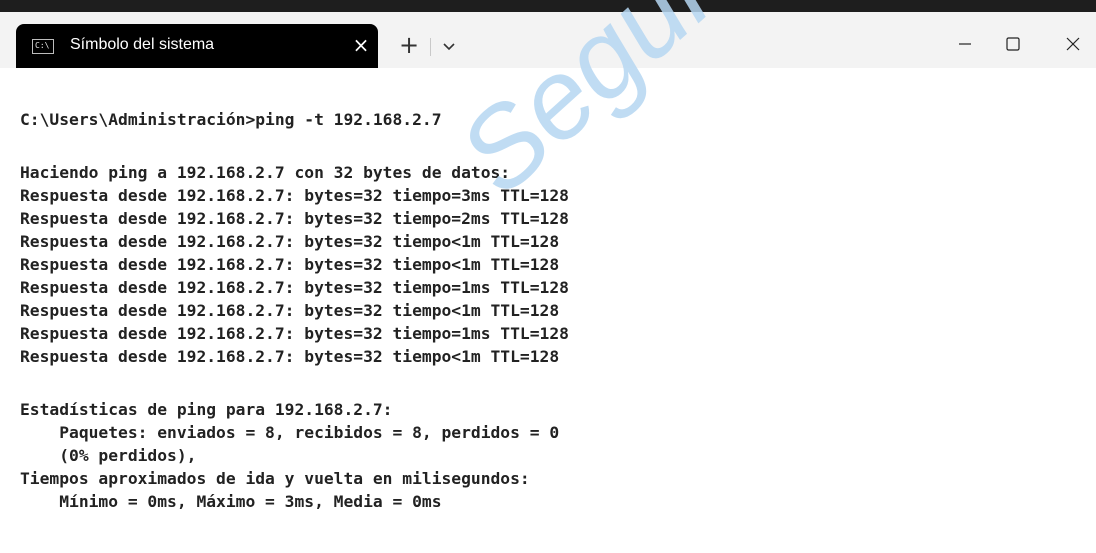 The width and height of the screenshot is (1096, 553). Describe the element at coordinates (361, 45) in the screenshot. I see `close-tab-button: ×` at that location.